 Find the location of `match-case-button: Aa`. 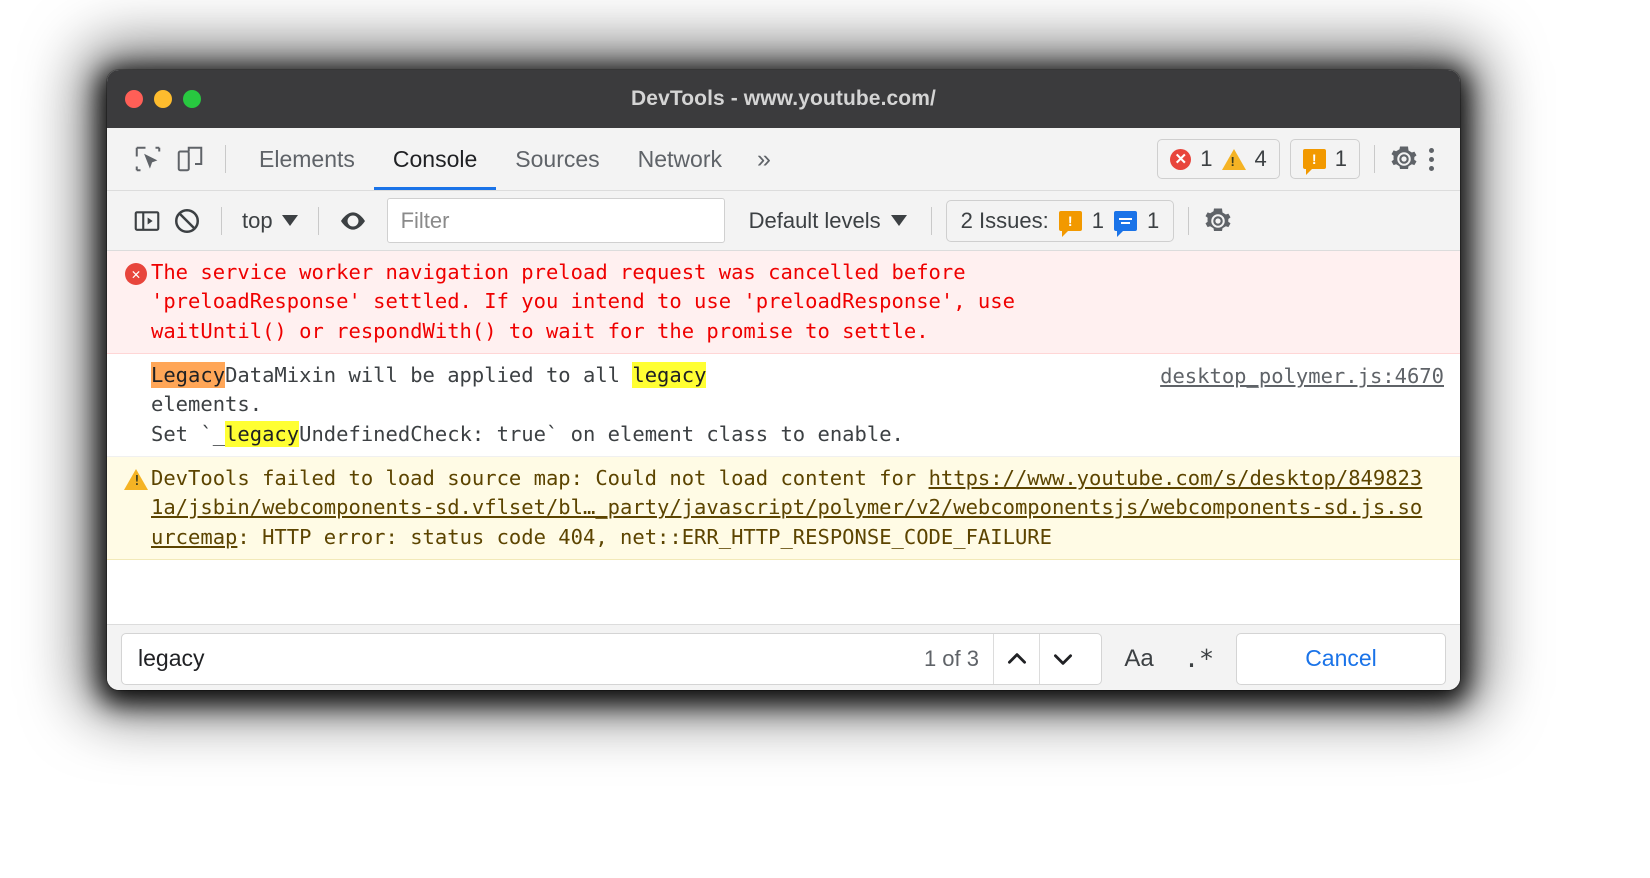

match-case-button: Aa is located at coordinates (1139, 659).